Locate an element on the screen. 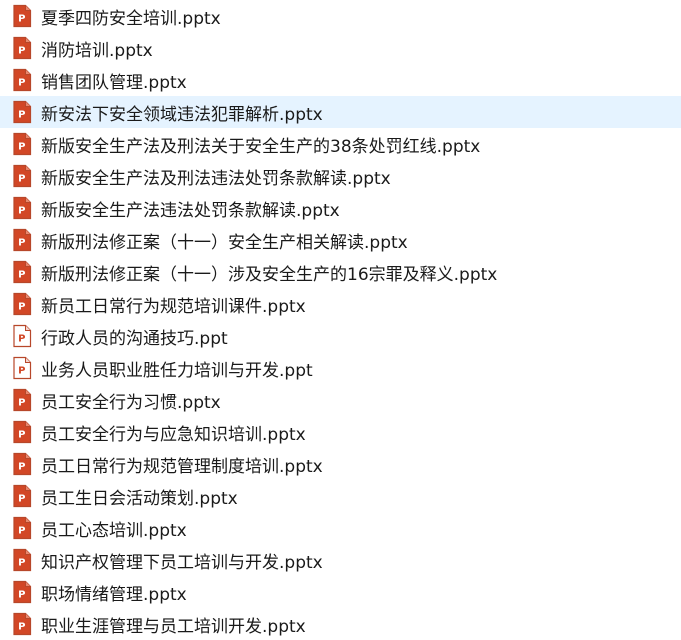  file-name: 夏季四防安全培训.pptx is located at coordinates (131, 18).